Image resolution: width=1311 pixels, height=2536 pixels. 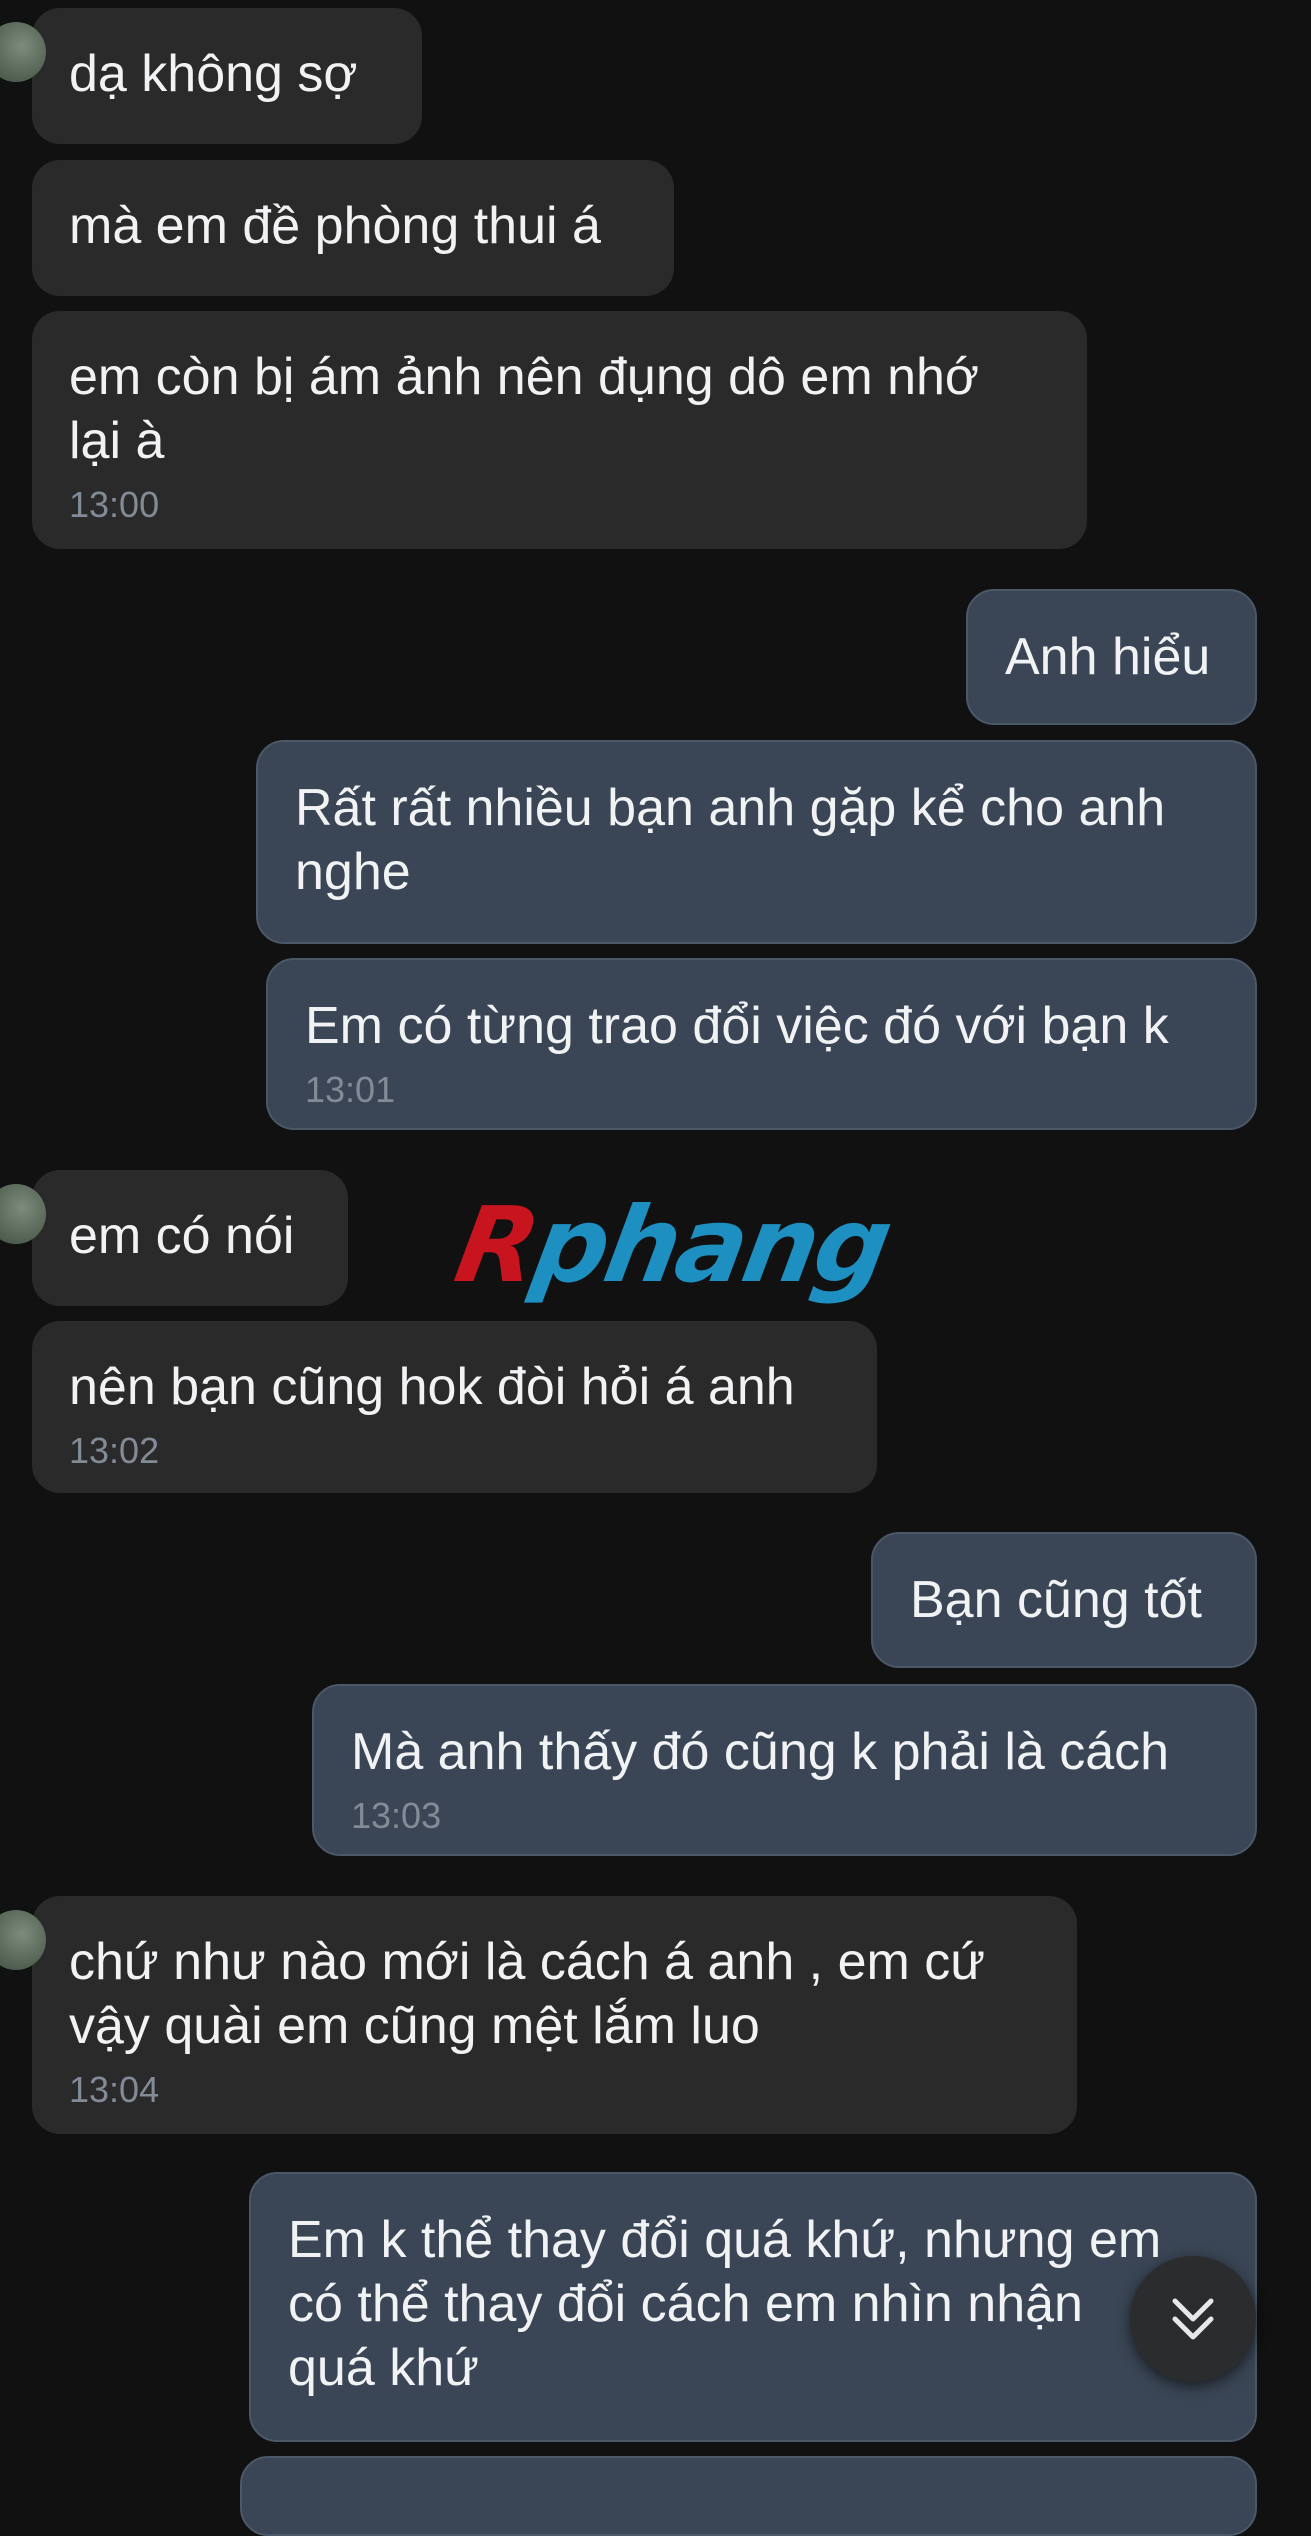 What do you see at coordinates (350, 1089) in the screenshot?
I see `message-timestamp: 13:01` at bounding box center [350, 1089].